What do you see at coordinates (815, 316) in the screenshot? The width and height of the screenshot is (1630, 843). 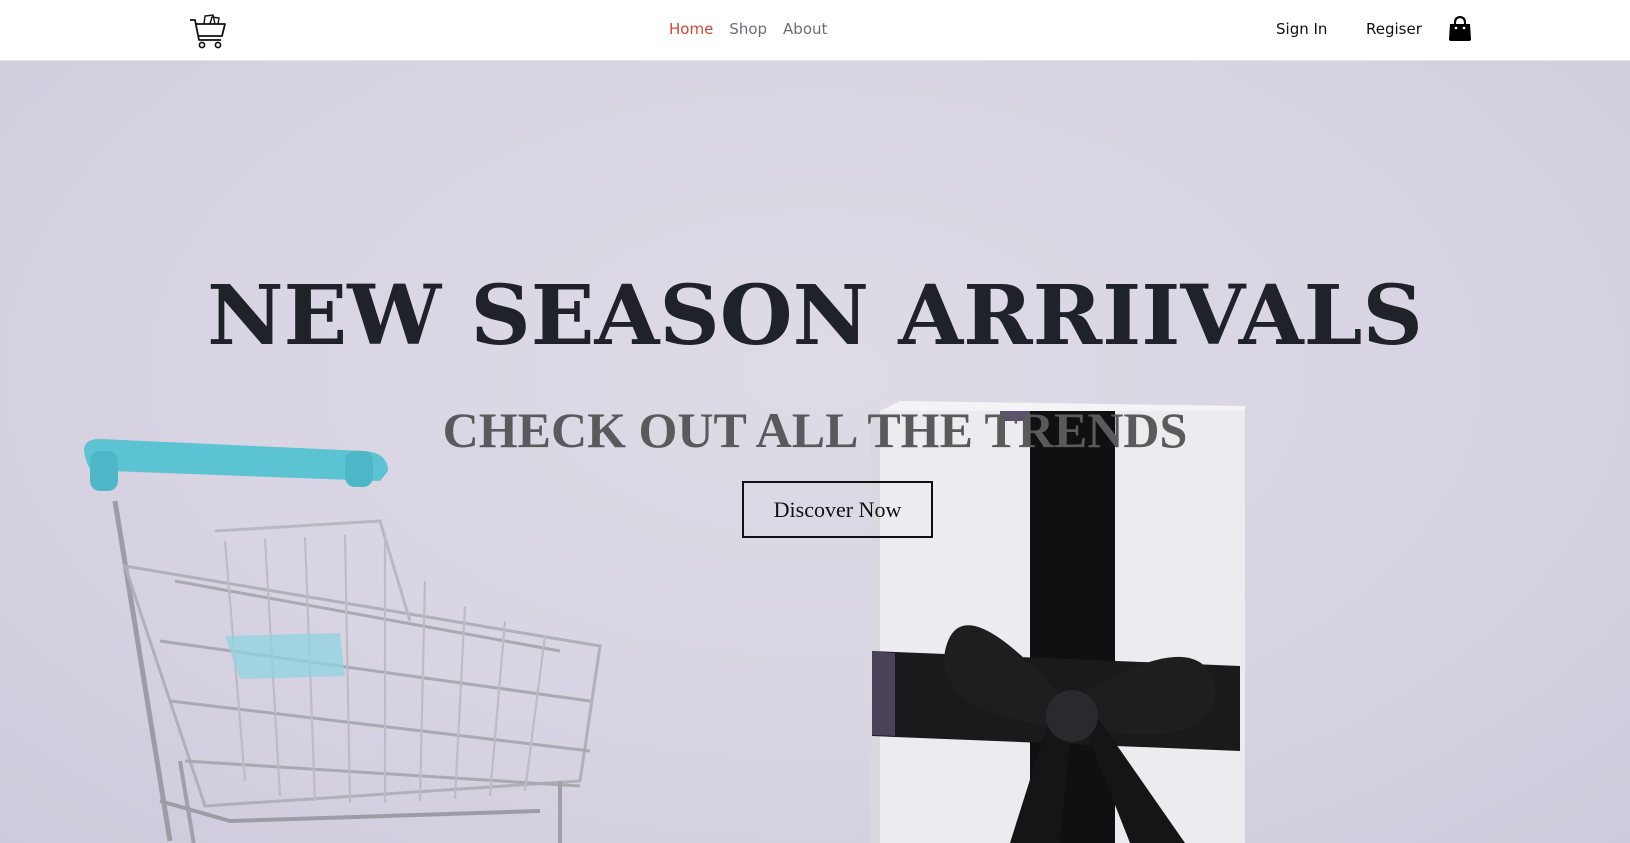 I see `hero-title: NEW SEASON ARRIIVALS` at bounding box center [815, 316].